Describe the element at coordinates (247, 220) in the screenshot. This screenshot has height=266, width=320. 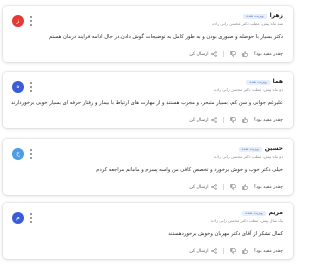
I see `review-meta: یک سال پیش، مطب دکتر محسن رانی زاده` at that location.